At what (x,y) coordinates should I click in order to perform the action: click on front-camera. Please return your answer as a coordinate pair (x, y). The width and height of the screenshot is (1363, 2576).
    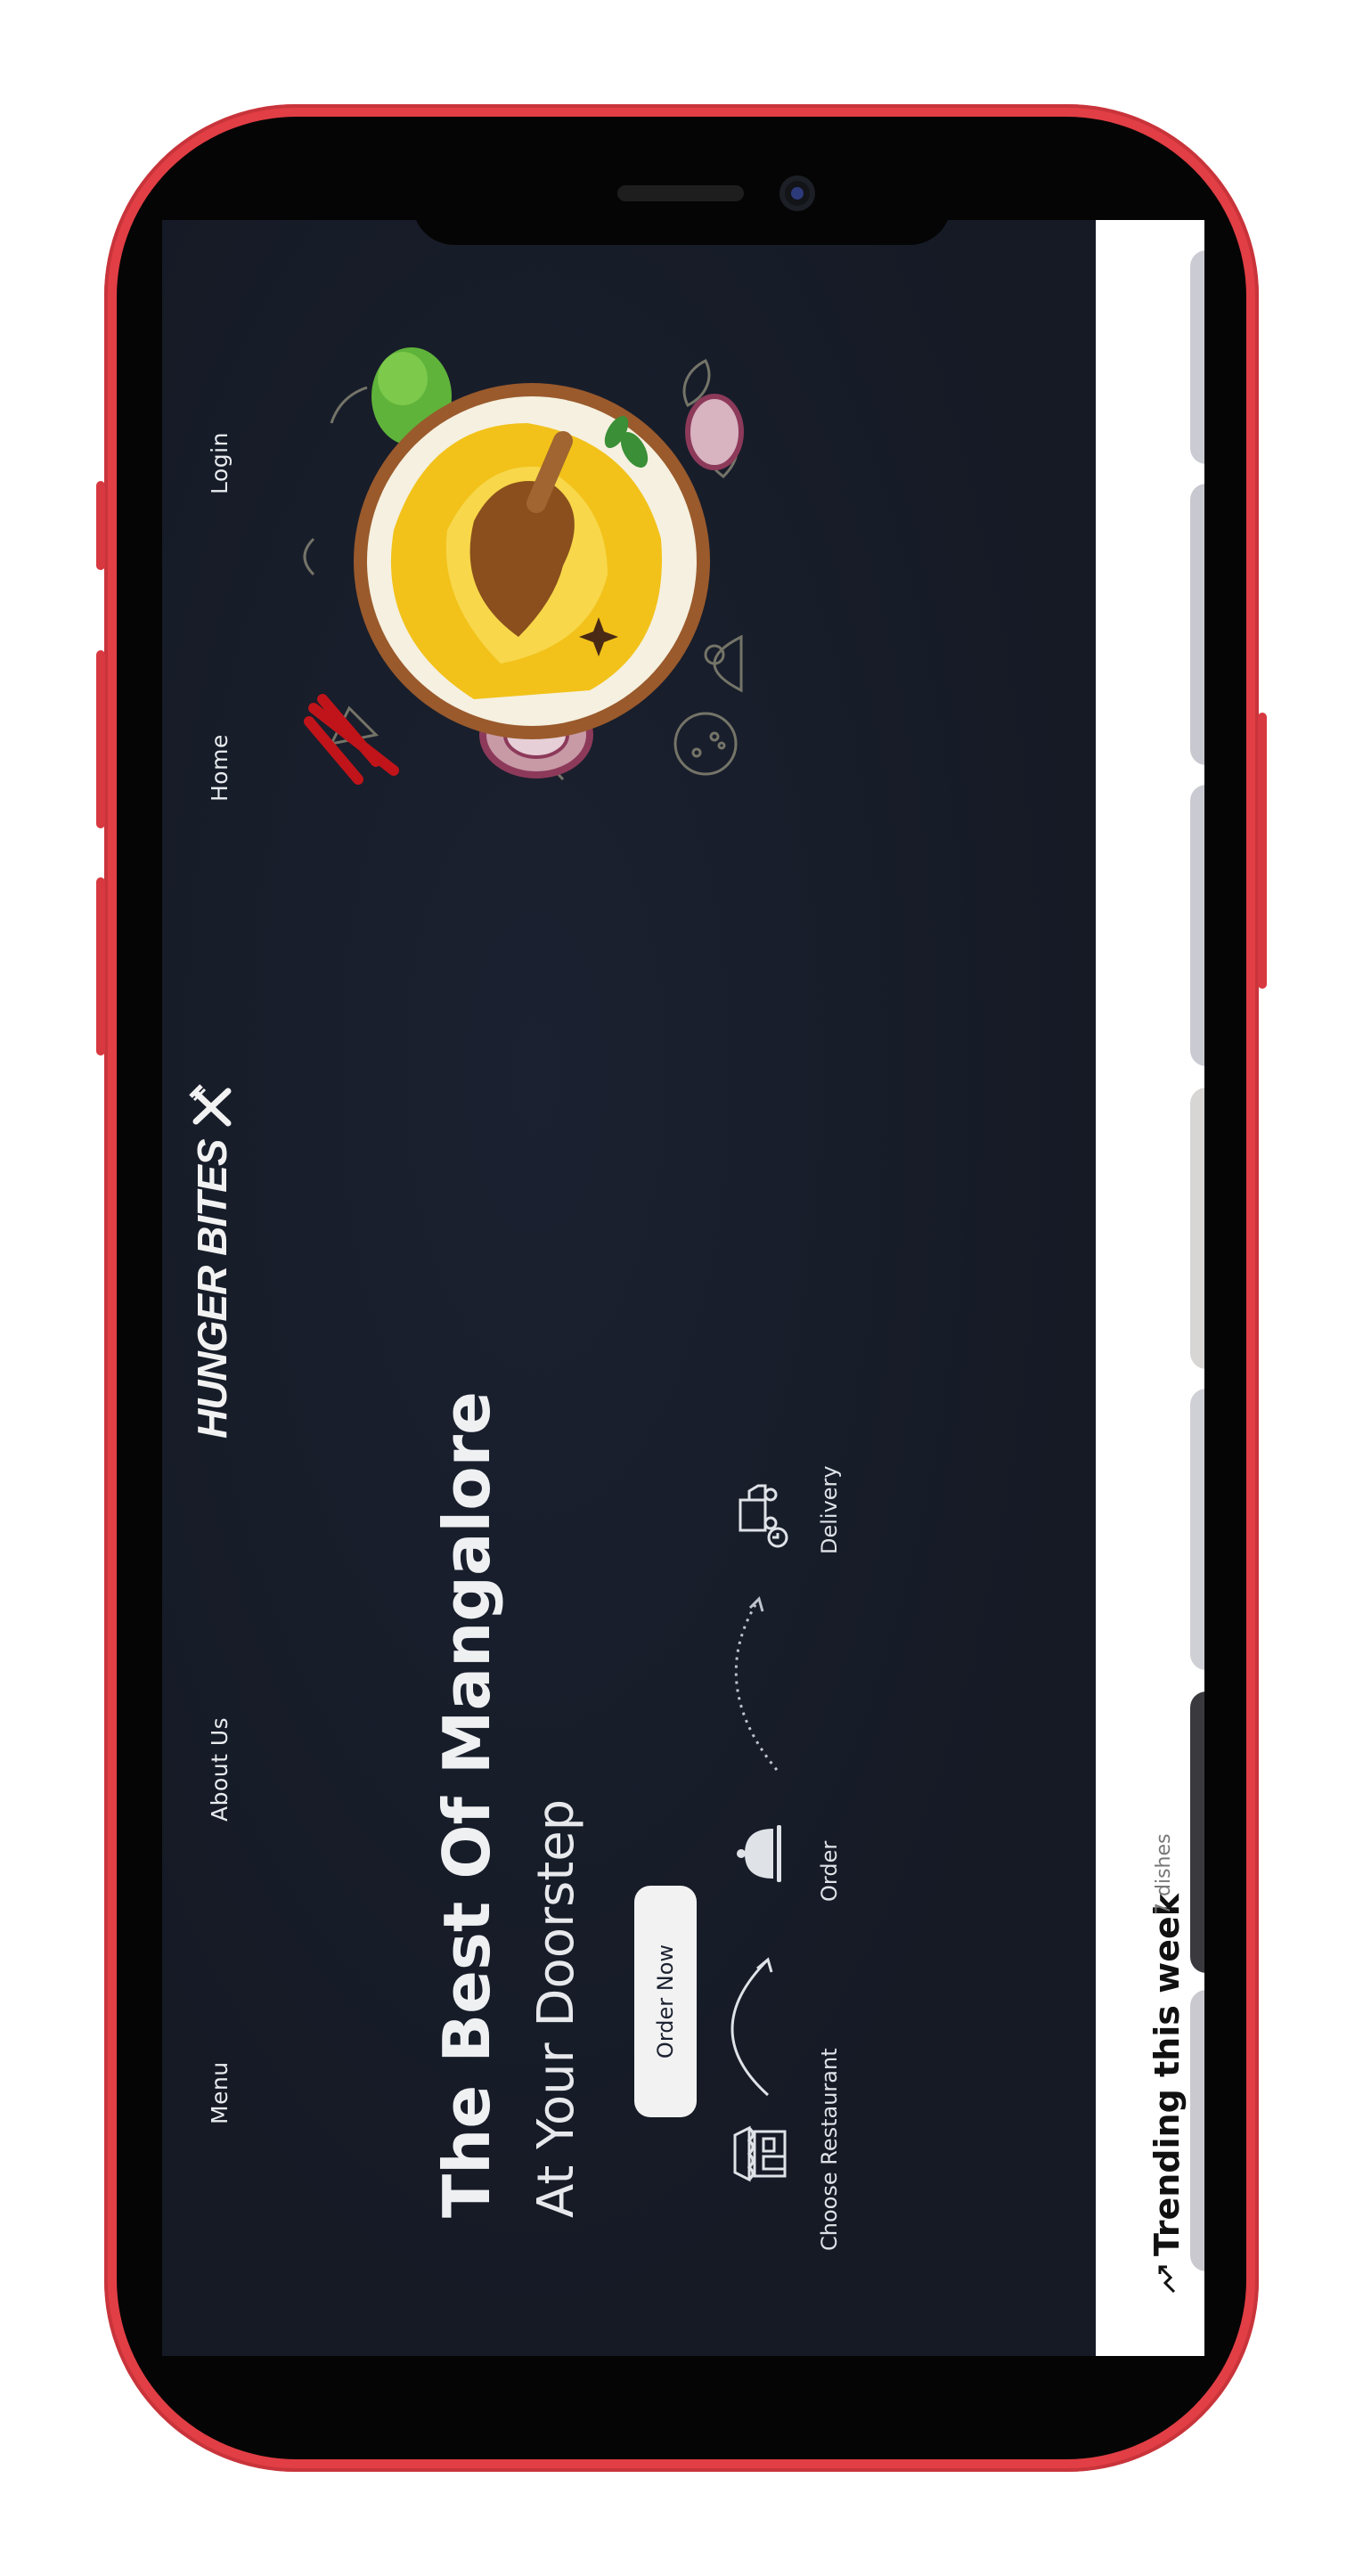
    Looking at the image, I should click on (797, 193).